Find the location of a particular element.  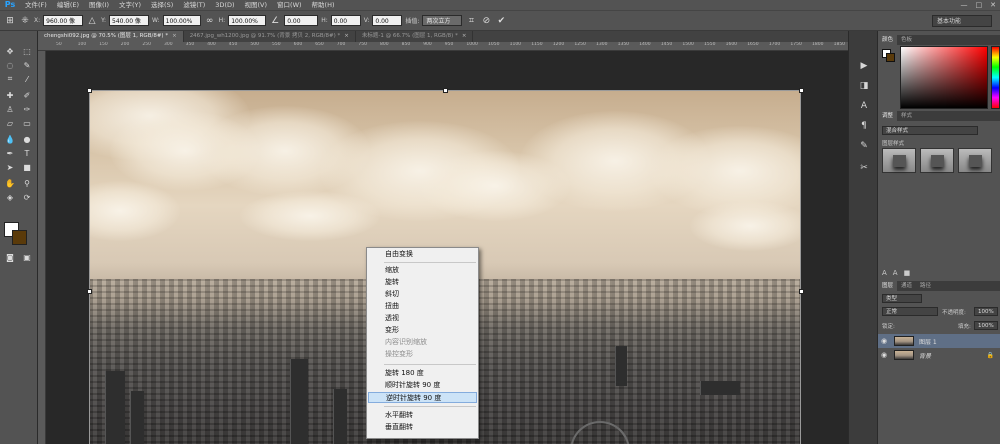

y-input: 540.00 像 is located at coordinates (129, 20).